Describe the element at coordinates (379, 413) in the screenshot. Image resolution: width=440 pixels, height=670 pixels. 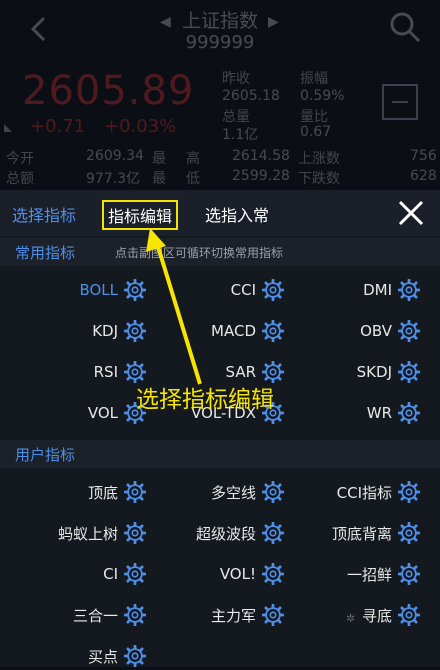
I see `indicator-label: WR` at that location.